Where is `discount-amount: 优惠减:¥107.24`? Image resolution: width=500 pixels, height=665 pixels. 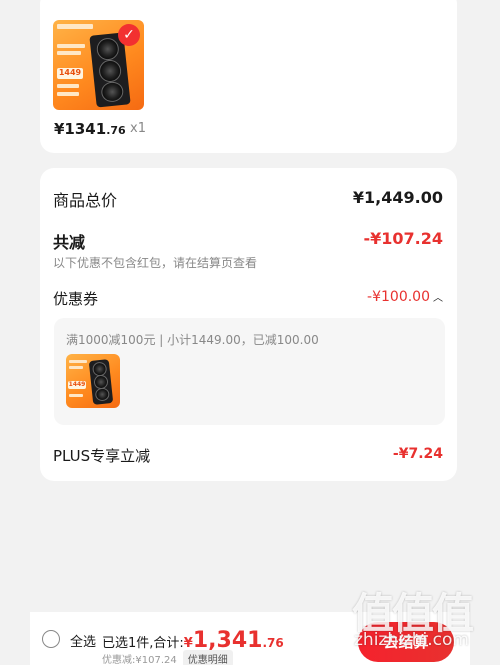 discount-amount: 优惠减:¥107.24 is located at coordinates (139, 660).